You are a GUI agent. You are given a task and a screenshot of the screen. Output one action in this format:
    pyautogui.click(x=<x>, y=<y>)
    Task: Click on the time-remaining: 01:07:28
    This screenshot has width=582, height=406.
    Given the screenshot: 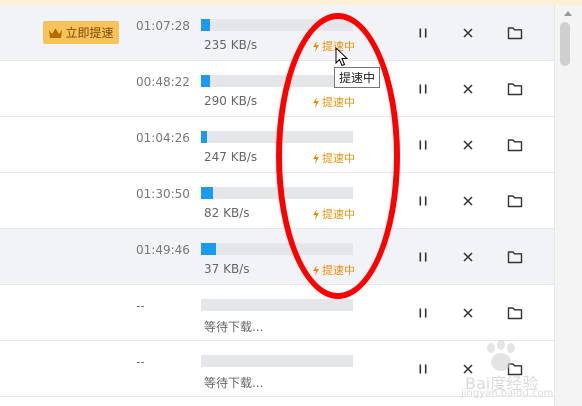 What is the action you would take?
    pyautogui.click(x=163, y=26)
    